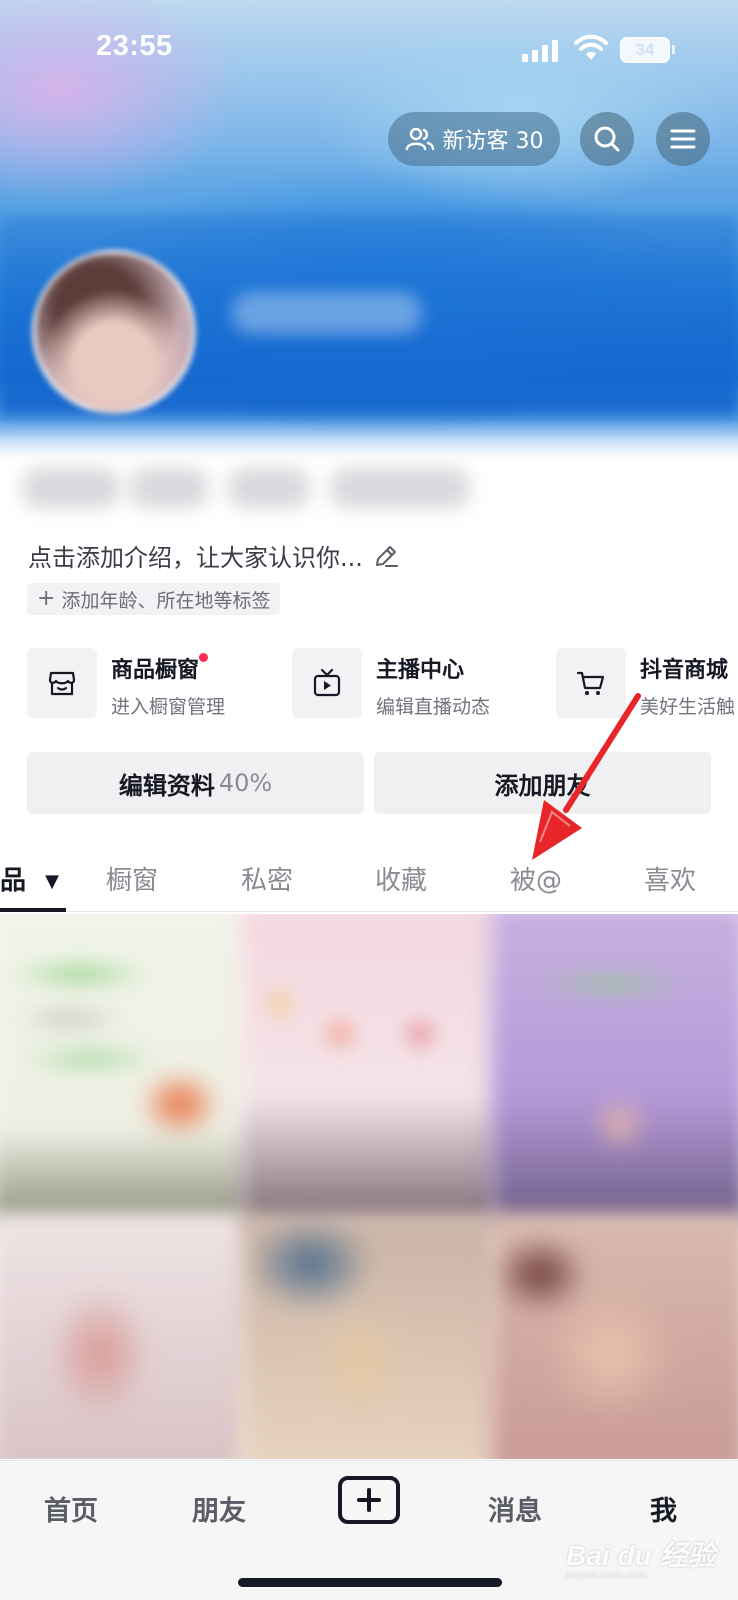  What do you see at coordinates (663, 1508) in the screenshot?
I see `nav-me: 我` at bounding box center [663, 1508].